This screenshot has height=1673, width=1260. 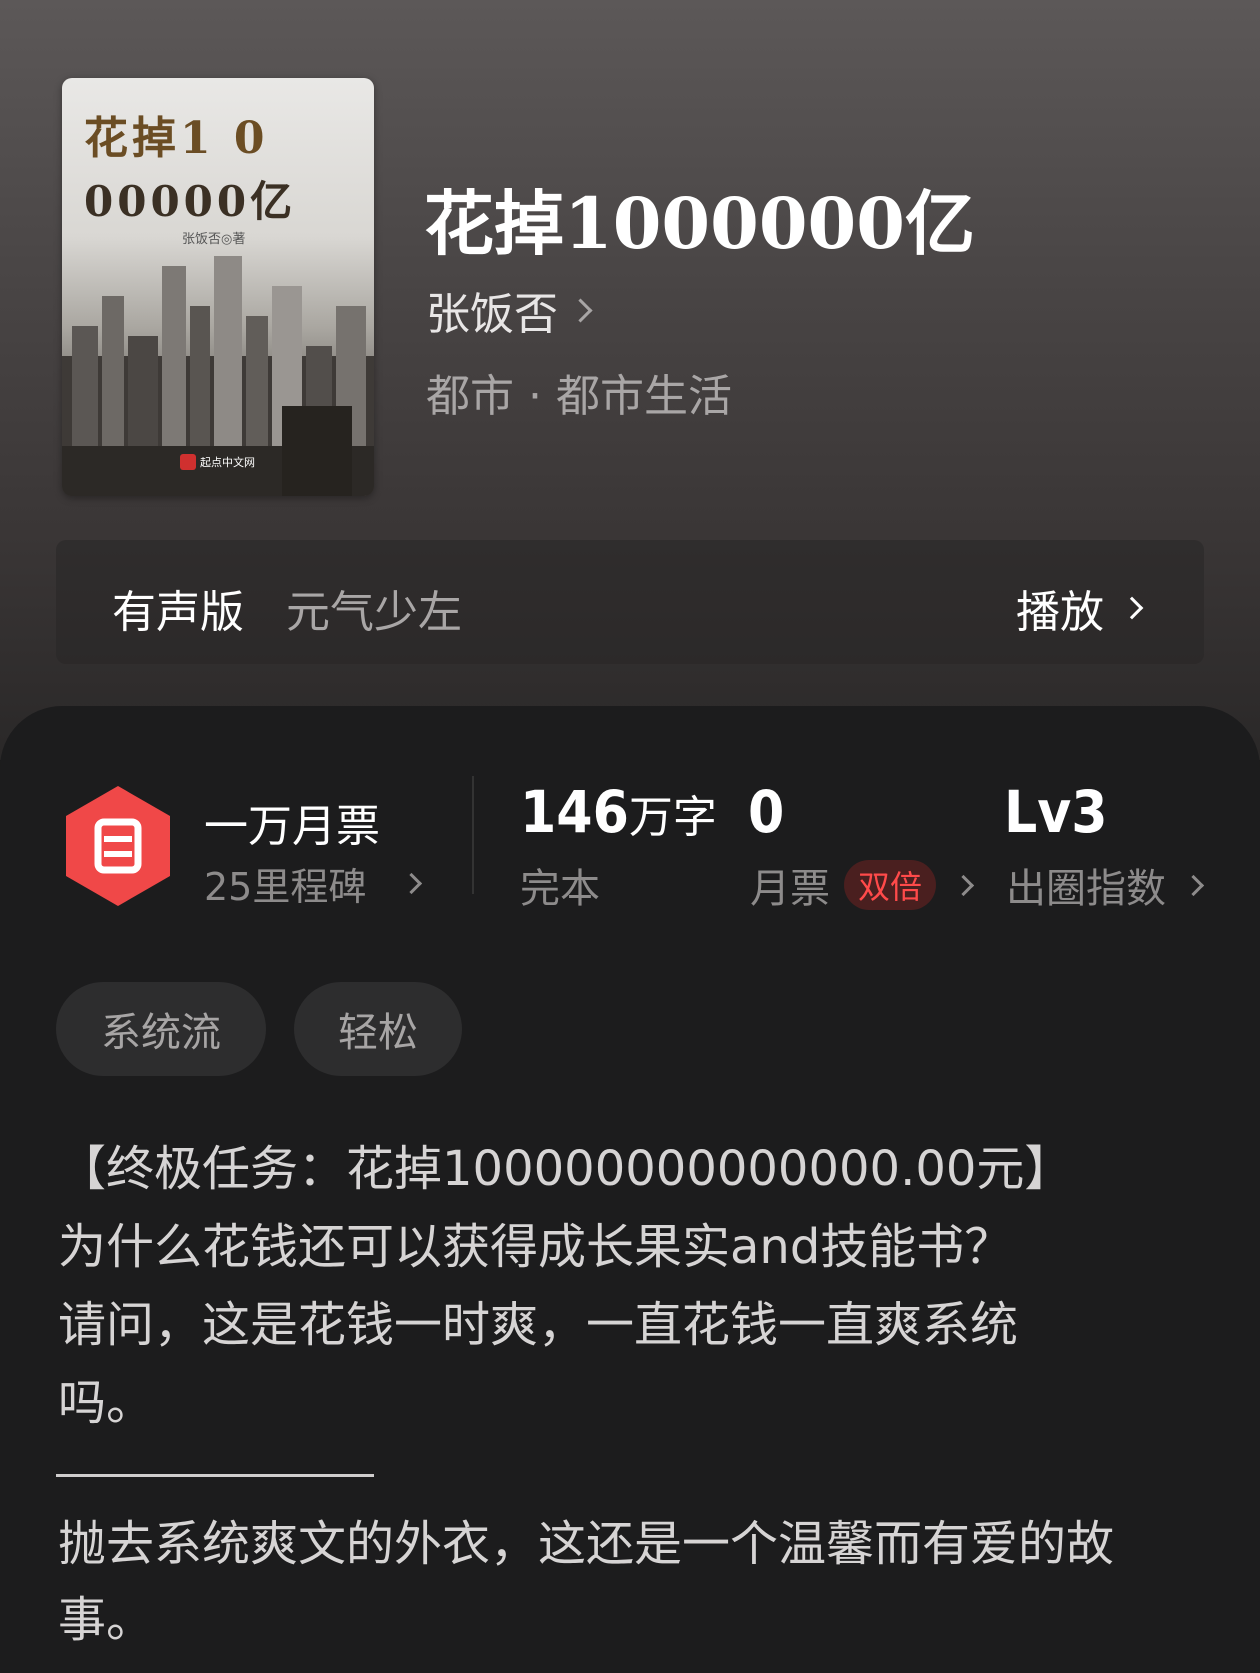 What do you see at coordinates (586, 1582) in the screenshot?
I see `description-continued: 抛去系统爽文的外衣，这还是一个温馨而有爱的故事。` at bounding box center [586, 1582].